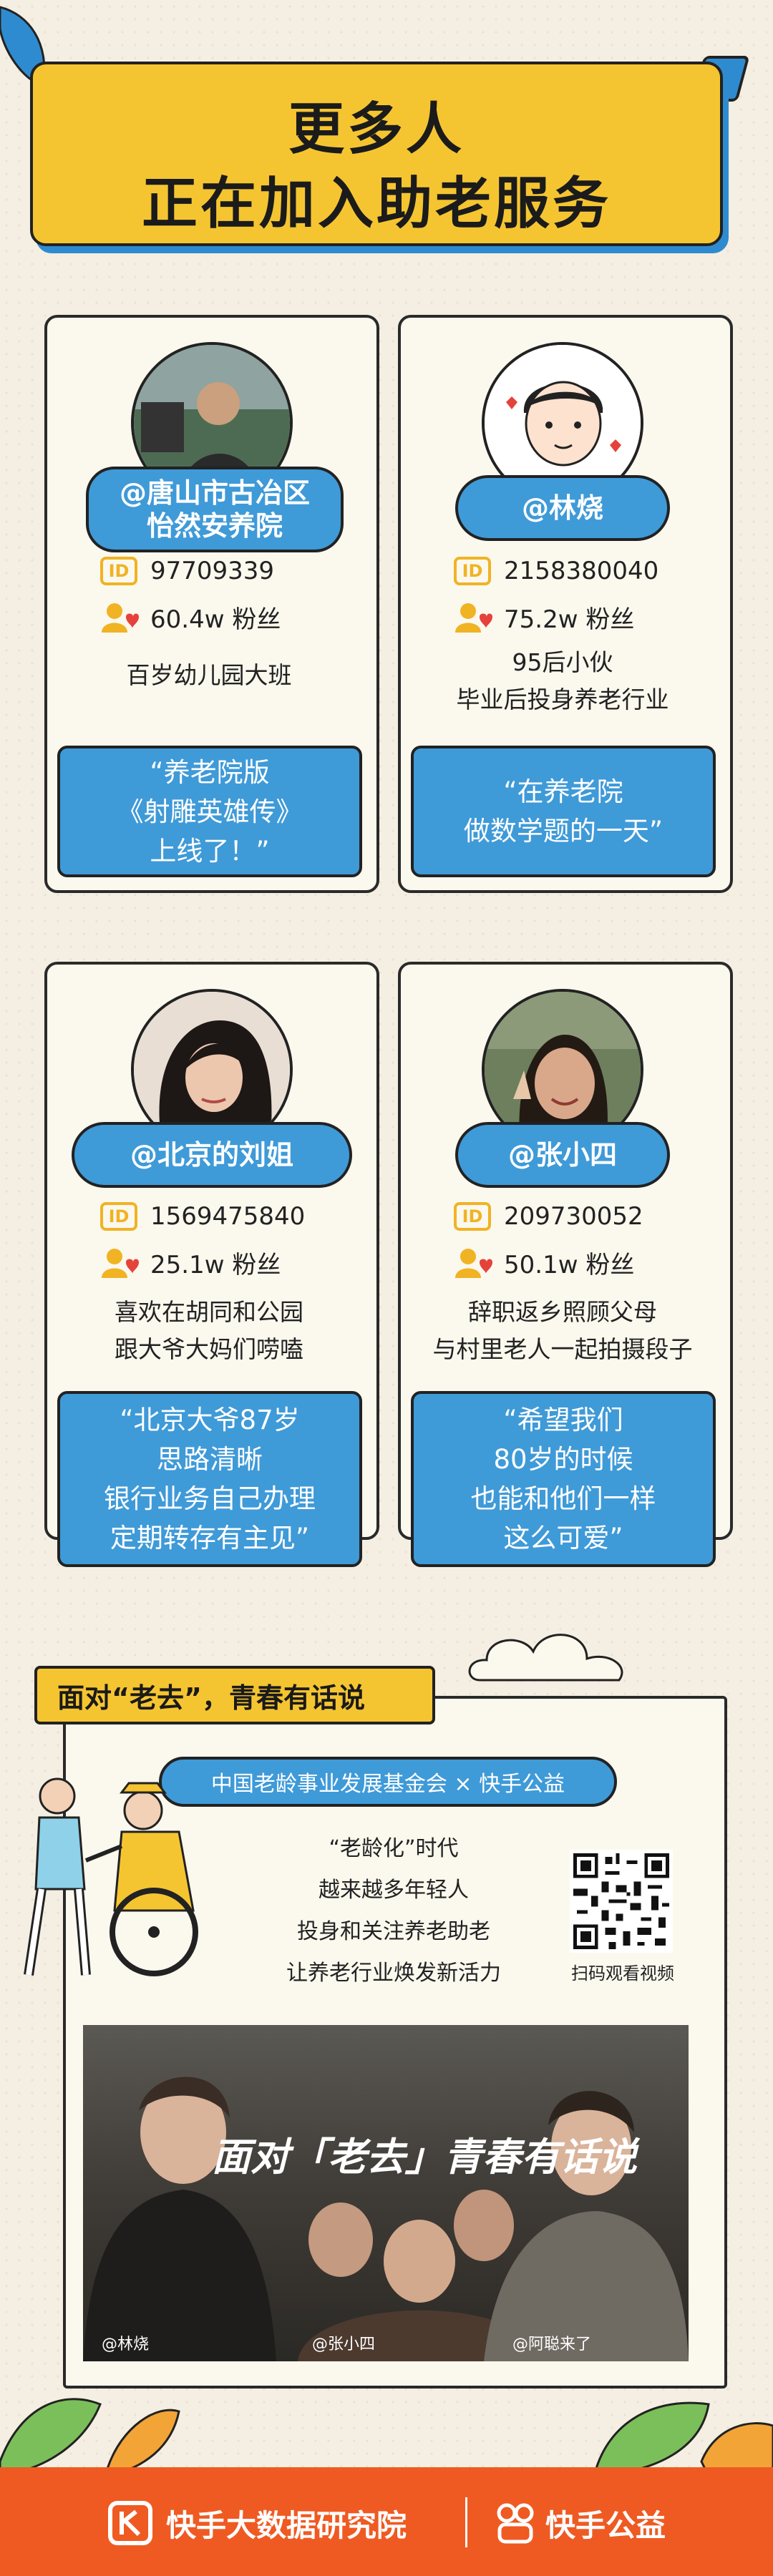 The height and width of the screenshot is (2576, 773). I want to click on fans-row: 50.1w 粉丝, so click(544, 1262).